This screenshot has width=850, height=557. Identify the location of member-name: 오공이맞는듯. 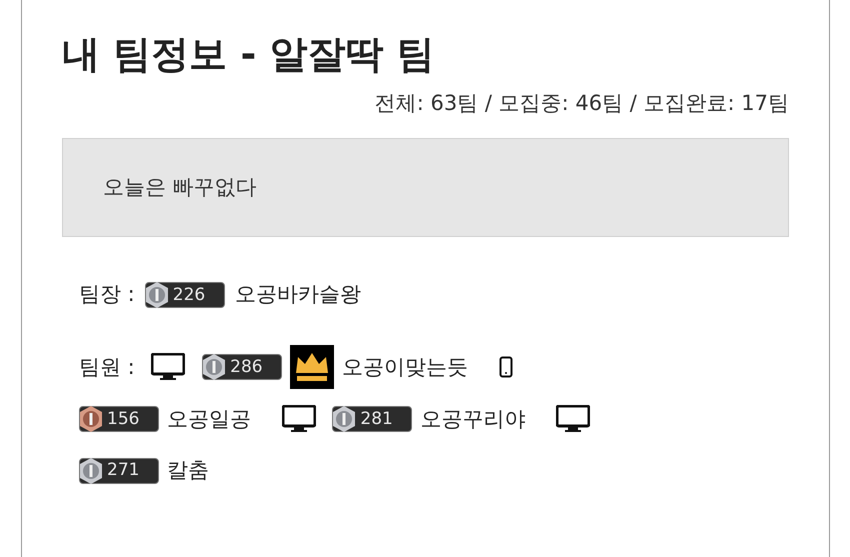
(405, 367).